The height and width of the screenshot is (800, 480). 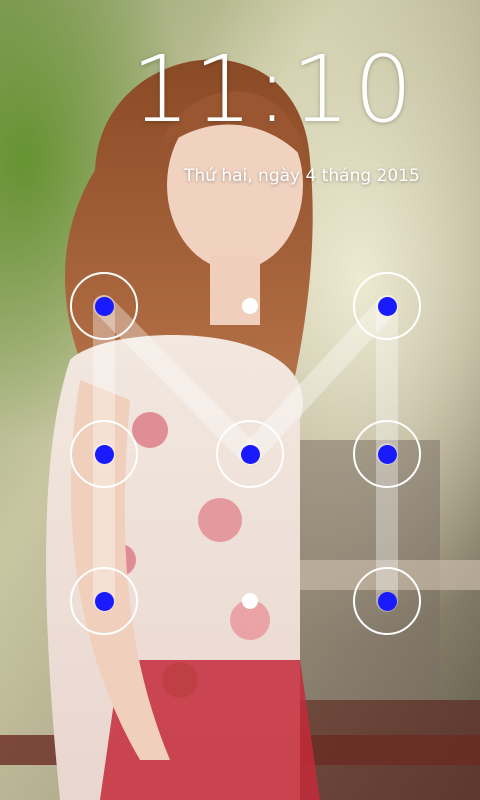 I want to click on pattern-node-r3c2, so click(x=250, y=601).